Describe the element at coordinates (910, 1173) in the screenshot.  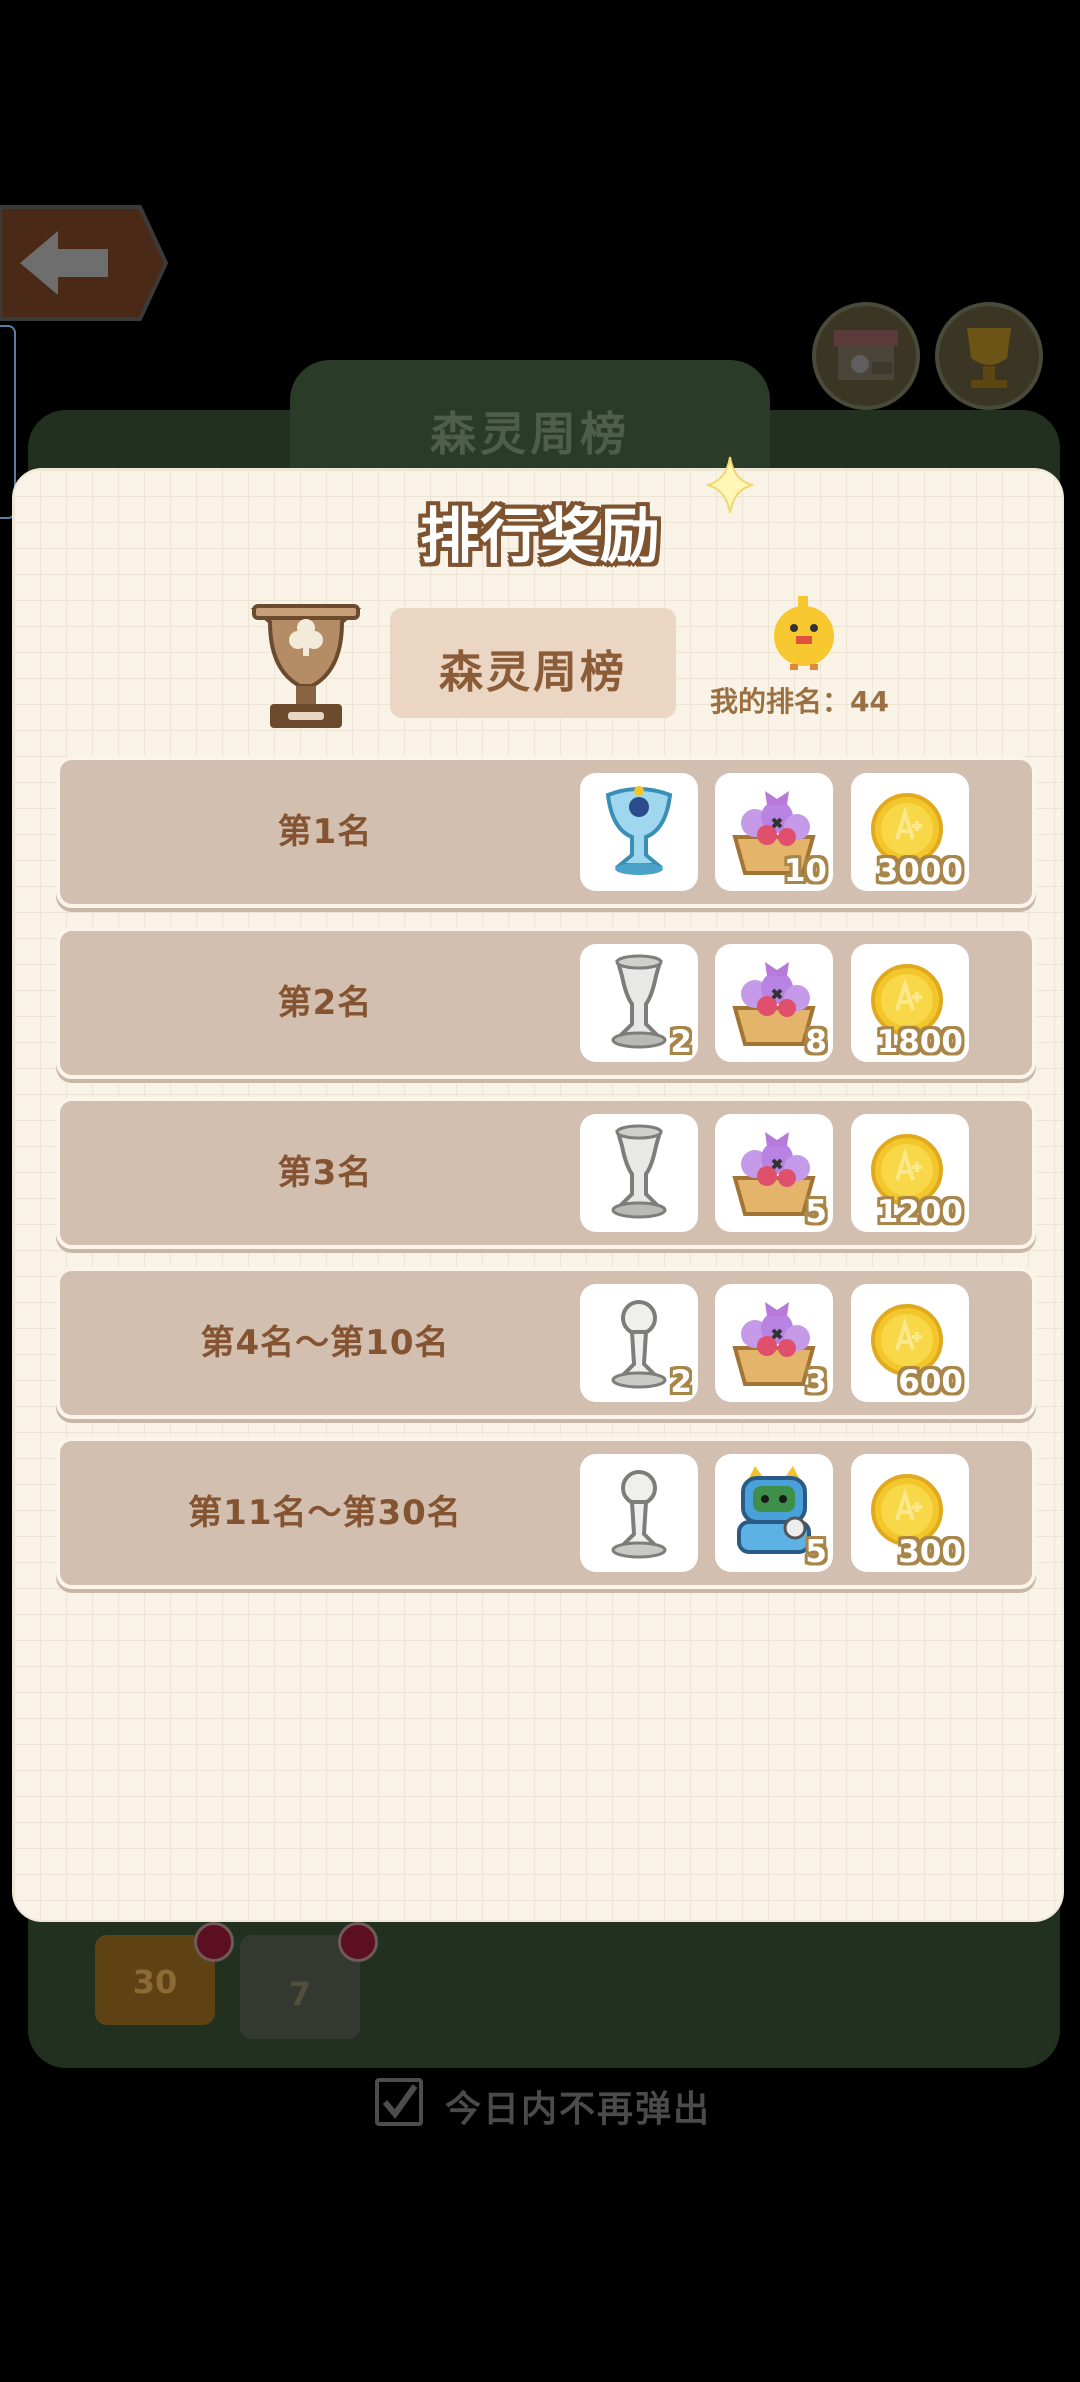
I see `reward-item-slot: 1200` at that location.